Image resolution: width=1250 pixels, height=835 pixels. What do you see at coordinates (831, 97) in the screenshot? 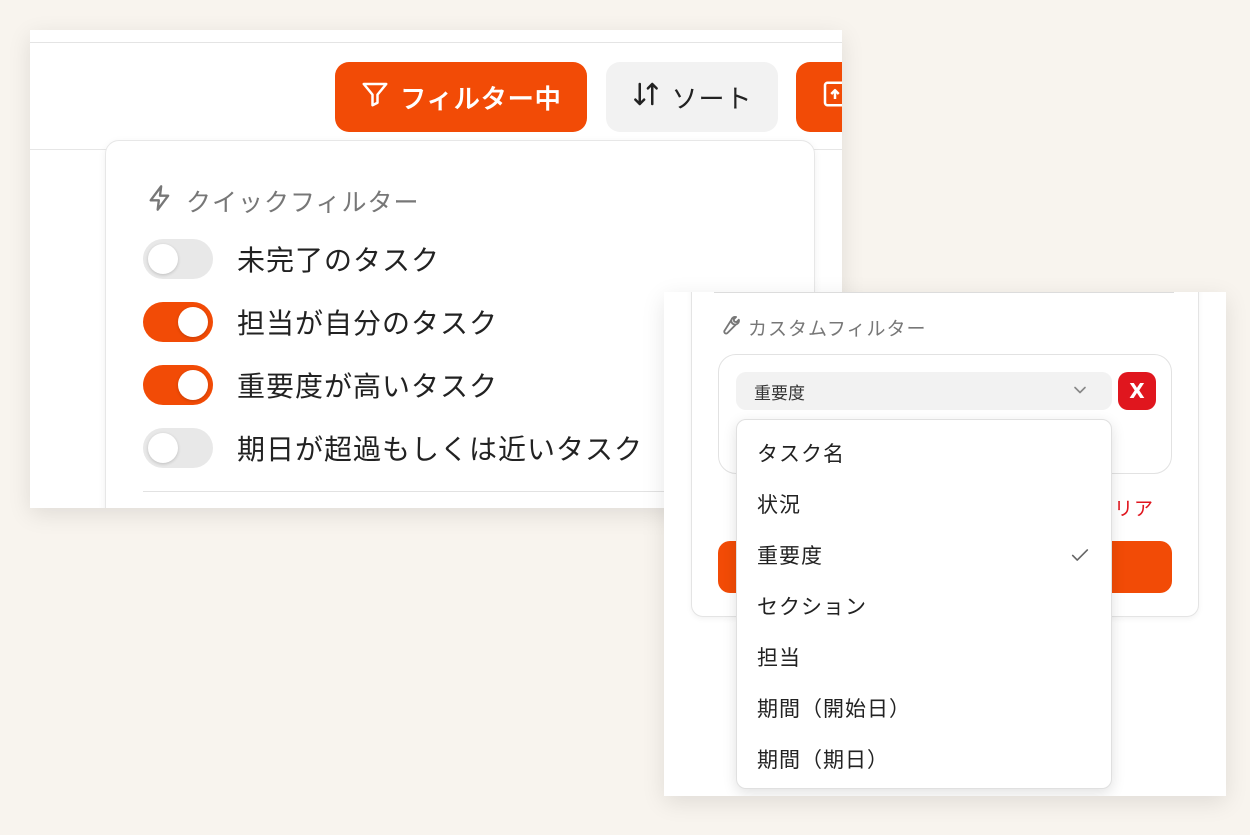
I see `export-icon` at bounding box center [831, 97].